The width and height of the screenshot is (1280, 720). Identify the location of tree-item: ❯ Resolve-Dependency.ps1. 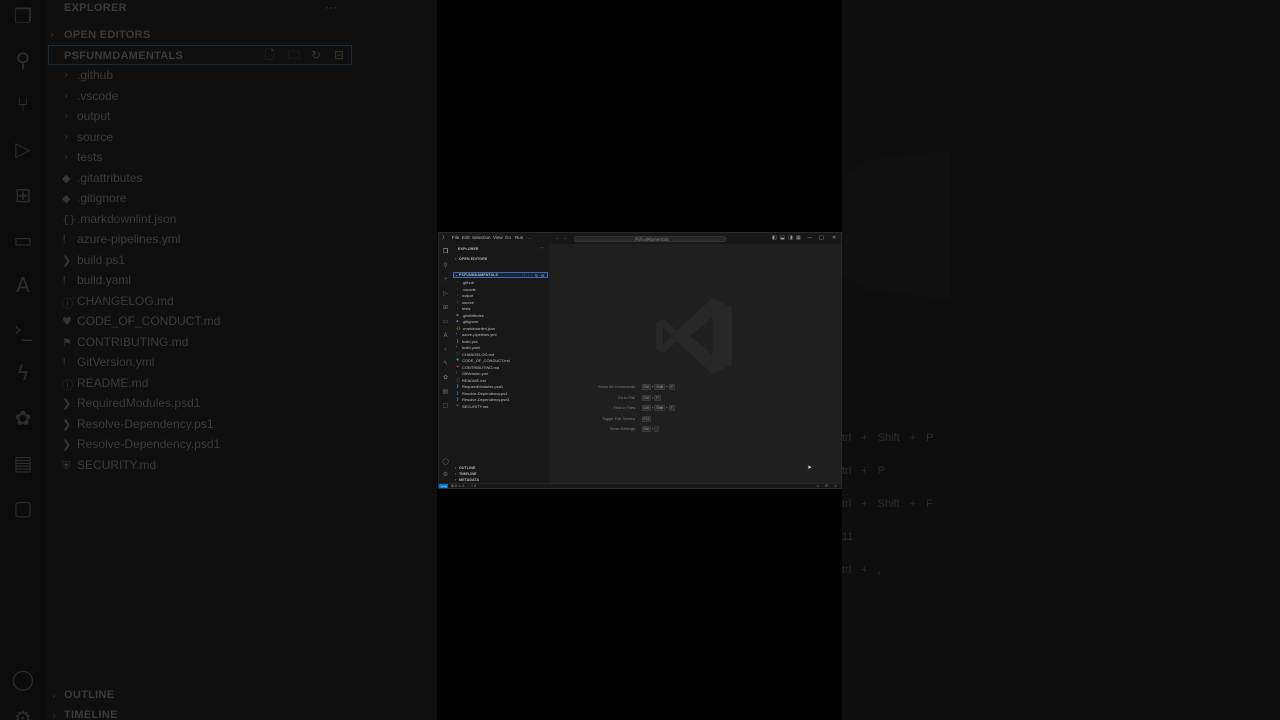
(500, 394).